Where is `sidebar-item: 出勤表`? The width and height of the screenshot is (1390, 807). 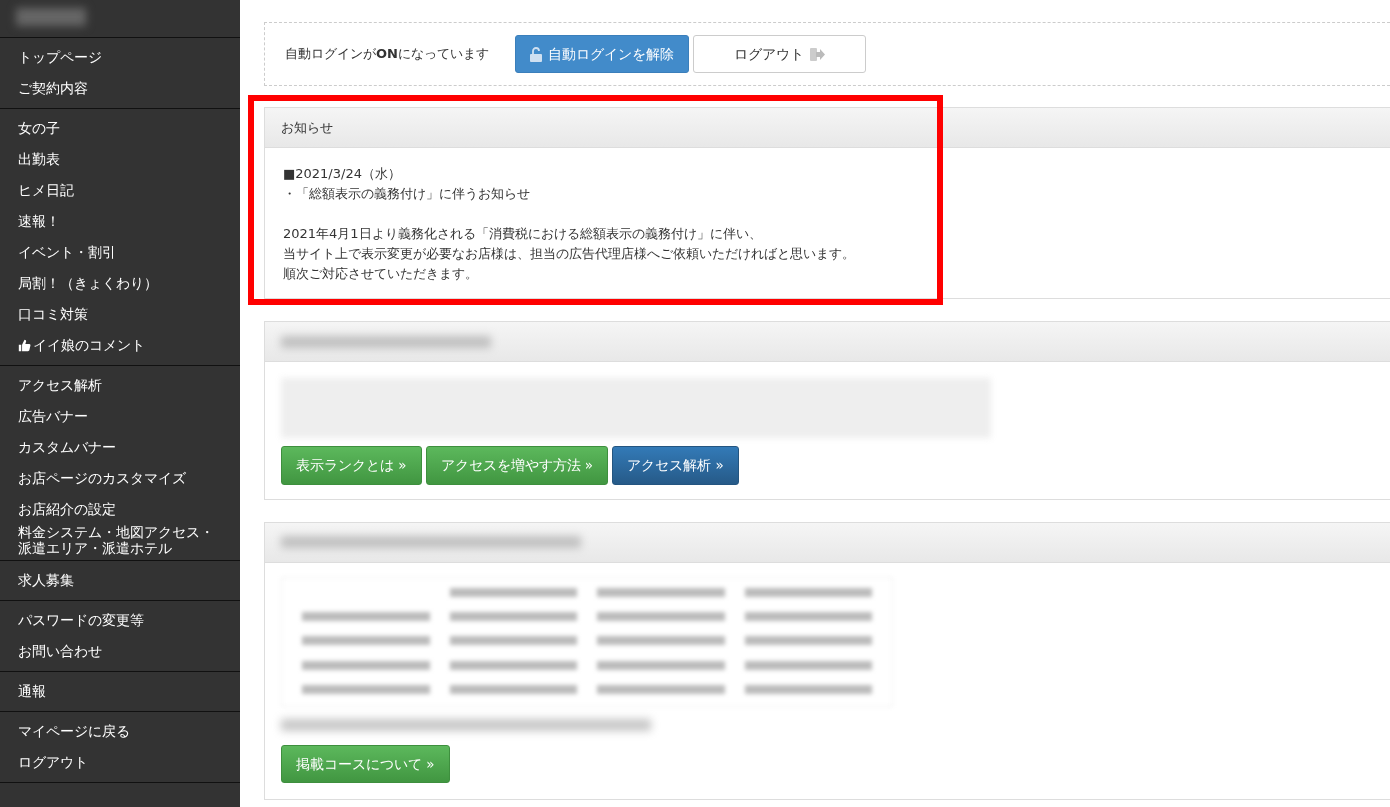
sidebar-item: 出勤表 is located at coordinates (120, 159).